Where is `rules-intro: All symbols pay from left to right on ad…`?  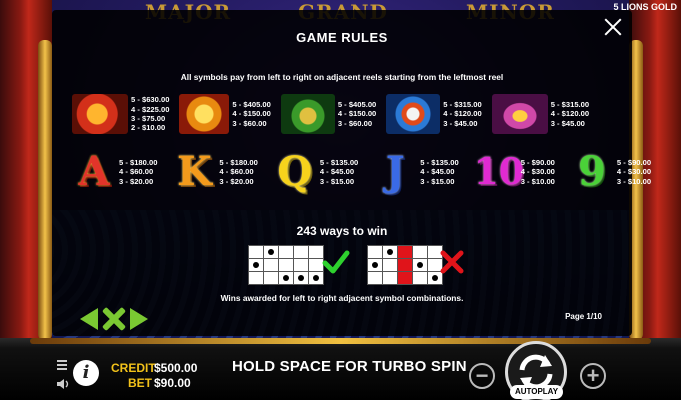 rules-intro: All symbols pay from left to right on ad… is located at coordinates (342, 77).